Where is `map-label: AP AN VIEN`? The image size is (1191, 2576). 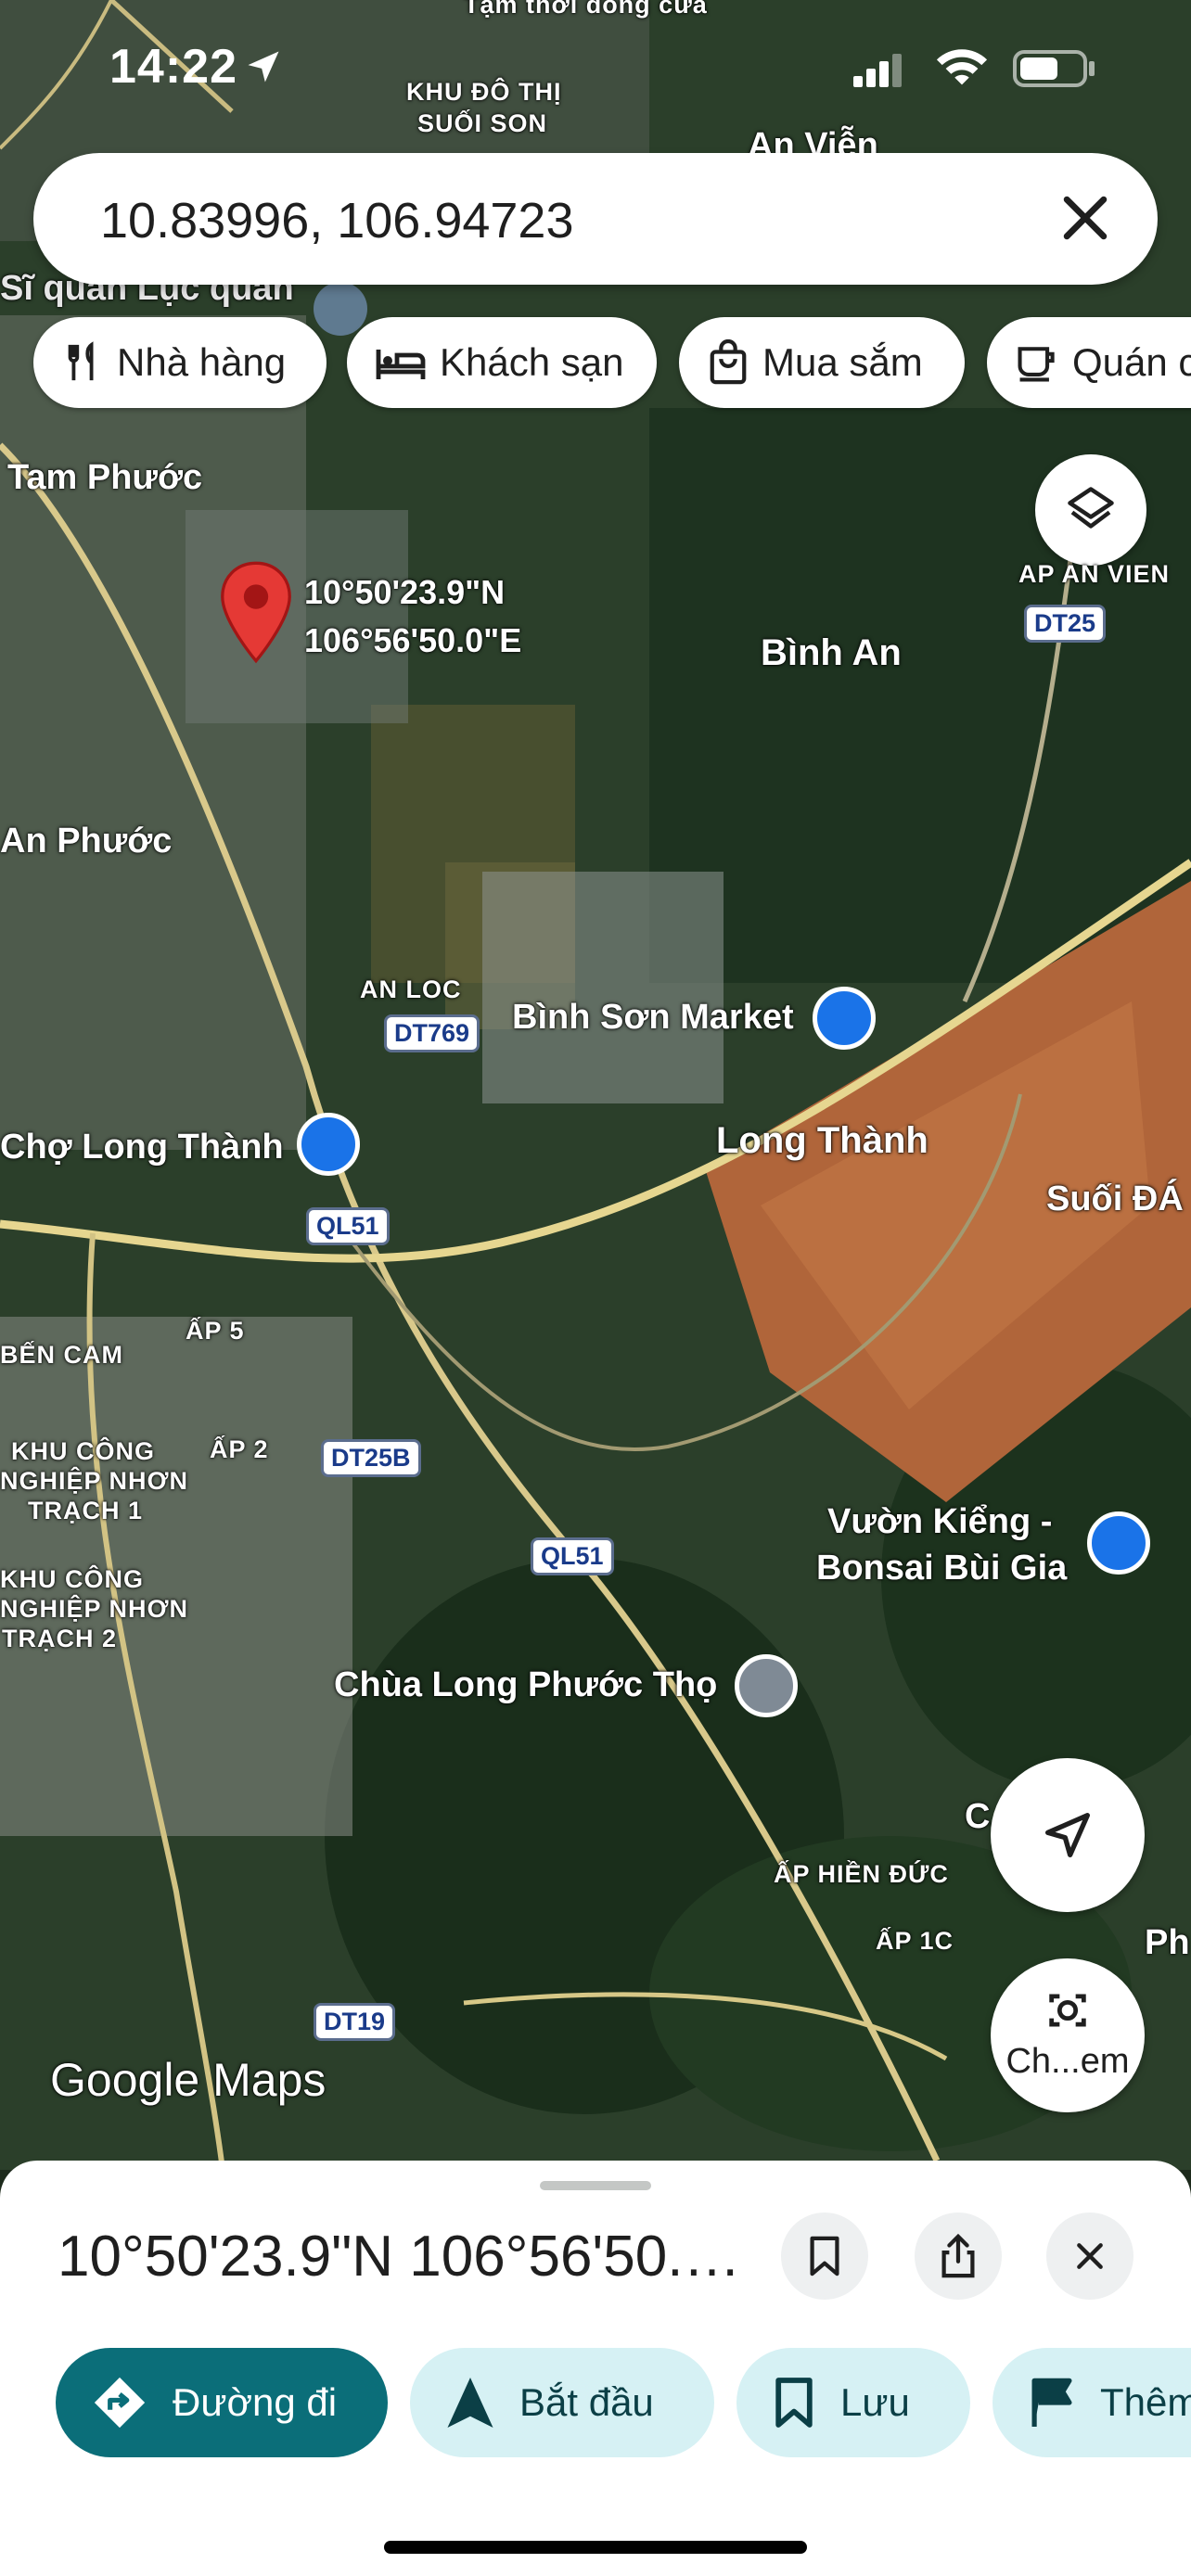
map-label: AP AN VIEN is located at coordinates (1095, 574).